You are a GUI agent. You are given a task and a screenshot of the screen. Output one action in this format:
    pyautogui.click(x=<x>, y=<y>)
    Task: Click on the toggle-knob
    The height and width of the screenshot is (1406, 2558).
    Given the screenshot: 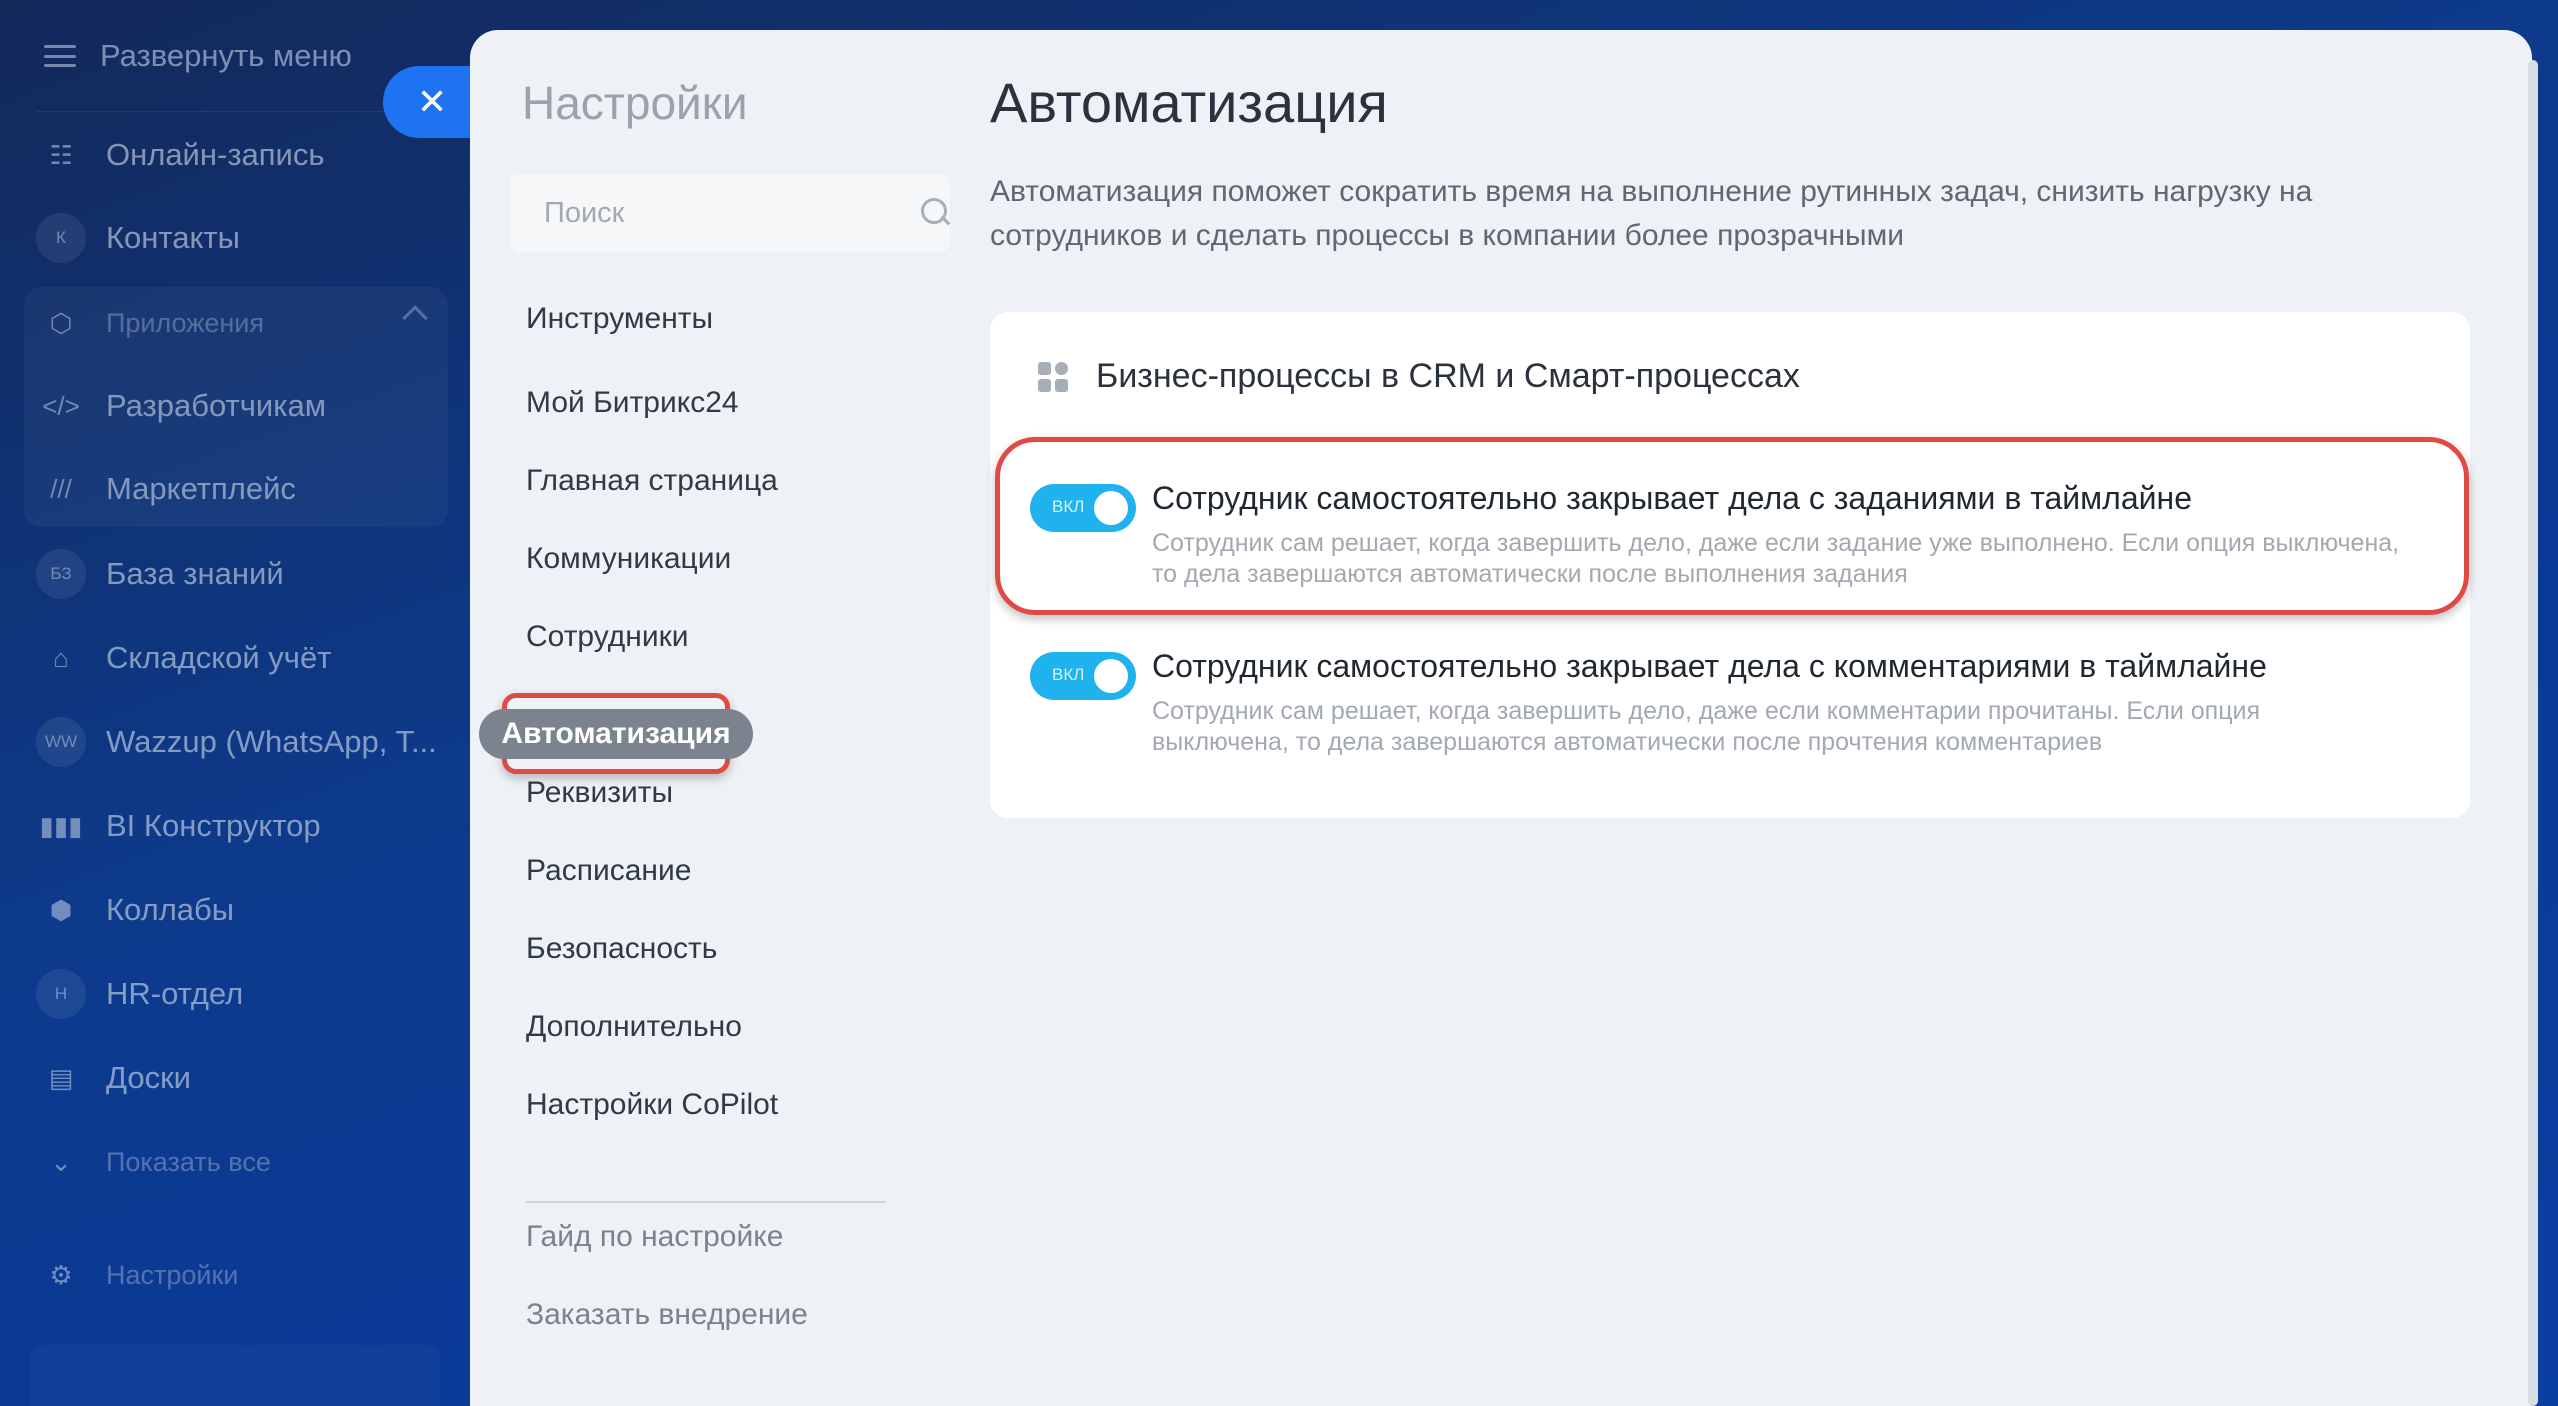 What is the action you would take?
    pyautogui.click(x=1111, y=676)
    